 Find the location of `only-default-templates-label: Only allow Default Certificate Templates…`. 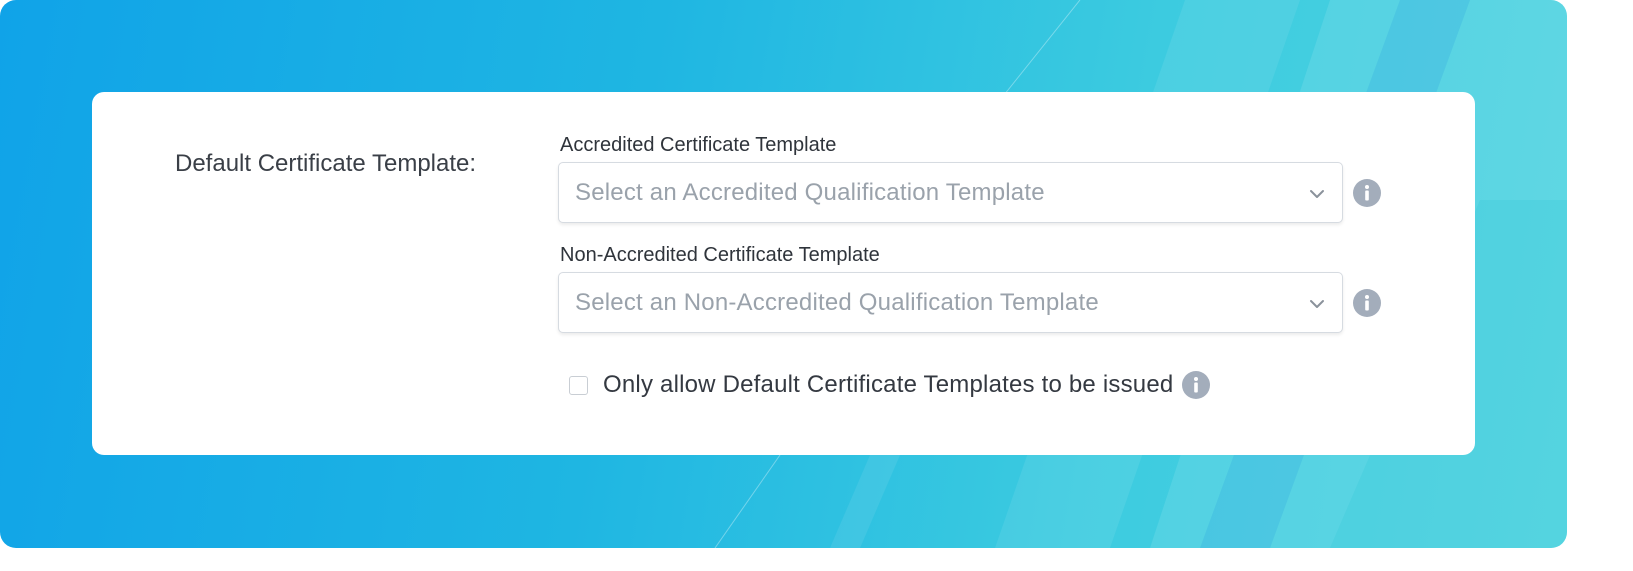

only-default-templates-label: Only allow Default Certificate Templates… is located at coordinates (888, 385).